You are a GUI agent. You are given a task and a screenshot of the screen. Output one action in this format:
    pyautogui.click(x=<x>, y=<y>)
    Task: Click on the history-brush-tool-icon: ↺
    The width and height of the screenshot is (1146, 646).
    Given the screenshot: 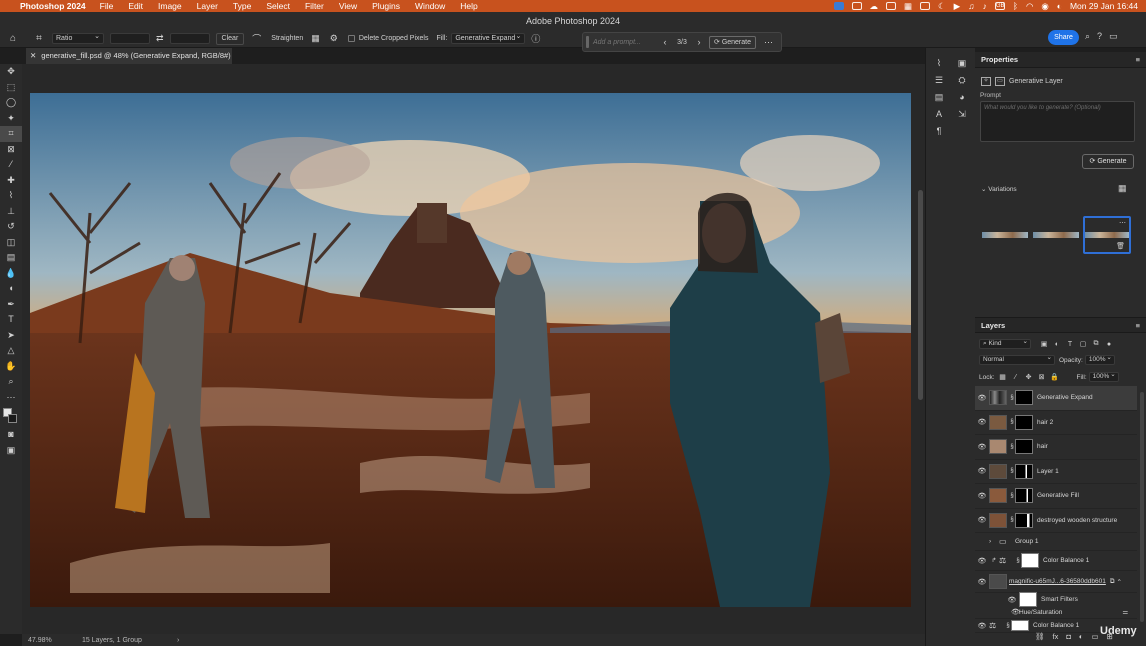 What is the action you would take?
    pyautogui.click(x=11, y=227)
    